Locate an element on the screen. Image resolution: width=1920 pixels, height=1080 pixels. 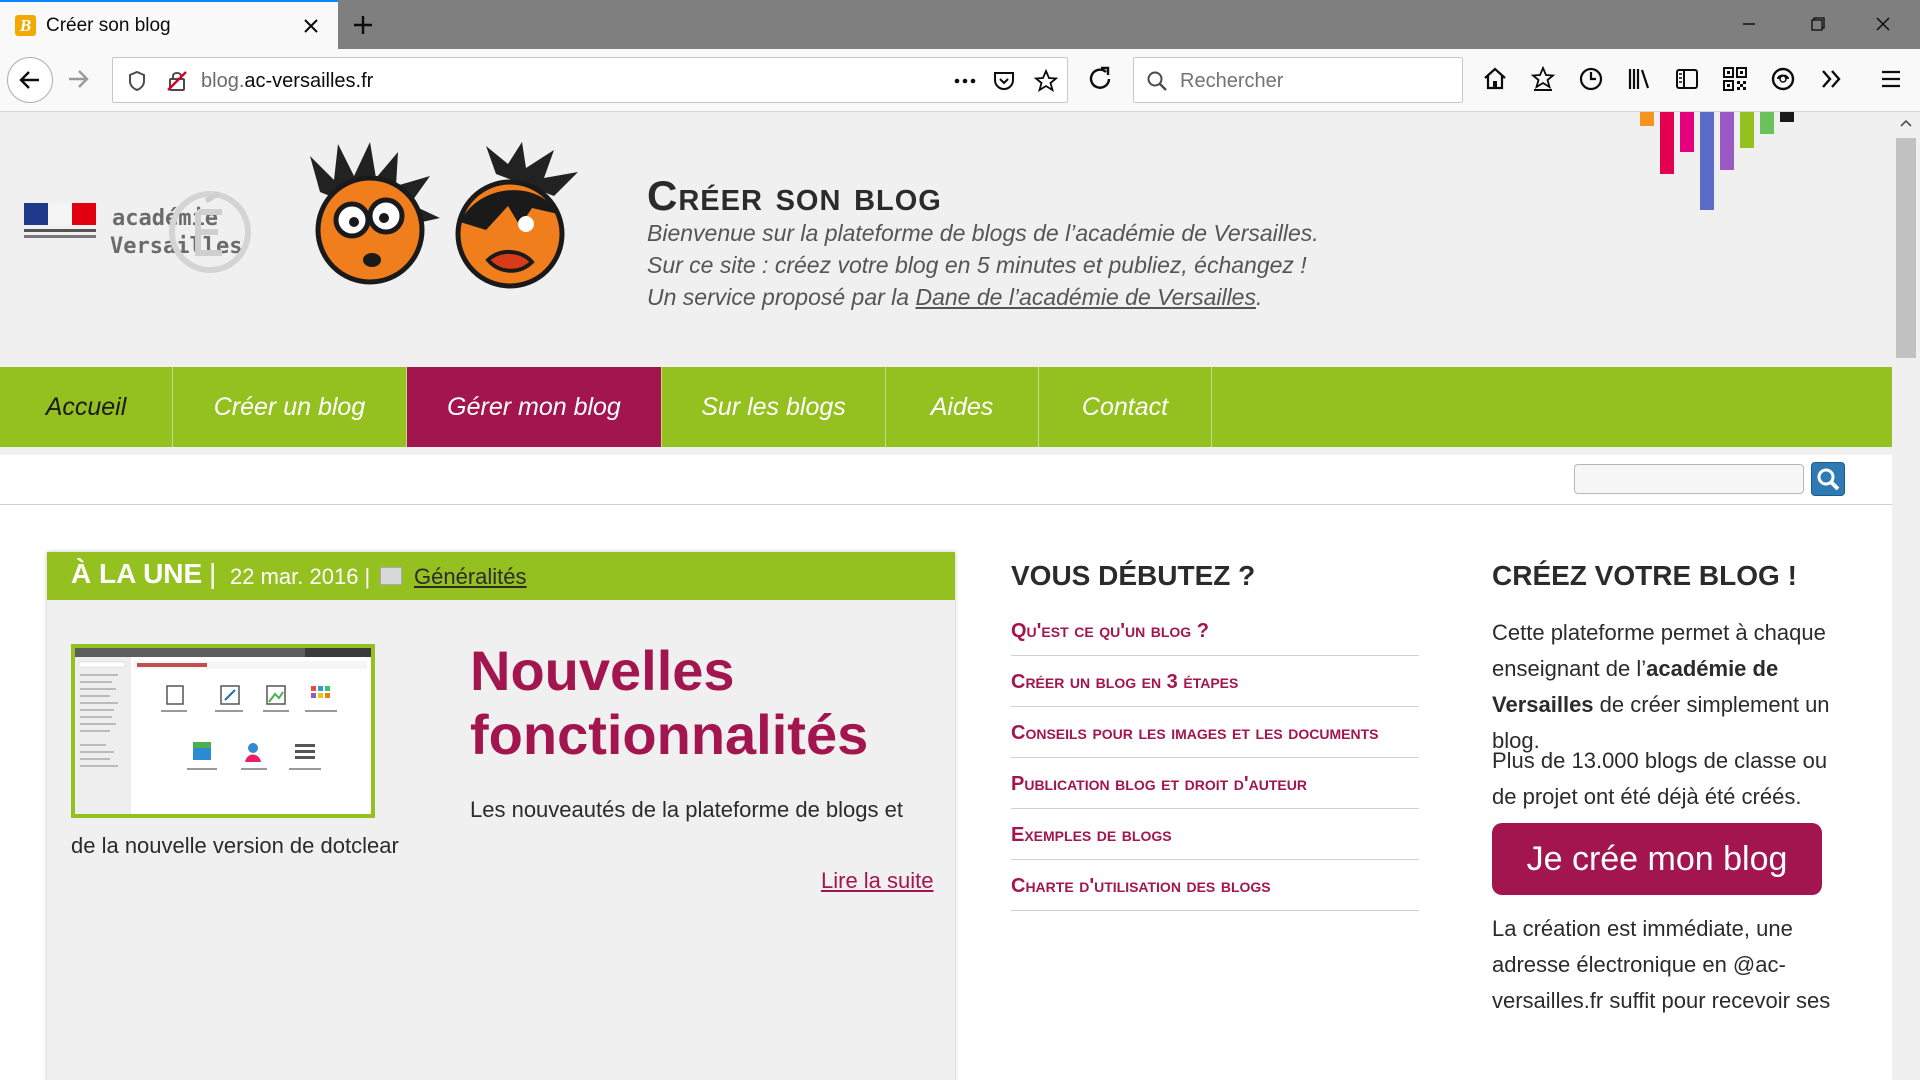
dane-link: Dane de l’académie de Versailles is located at coordinates (1085, 297).